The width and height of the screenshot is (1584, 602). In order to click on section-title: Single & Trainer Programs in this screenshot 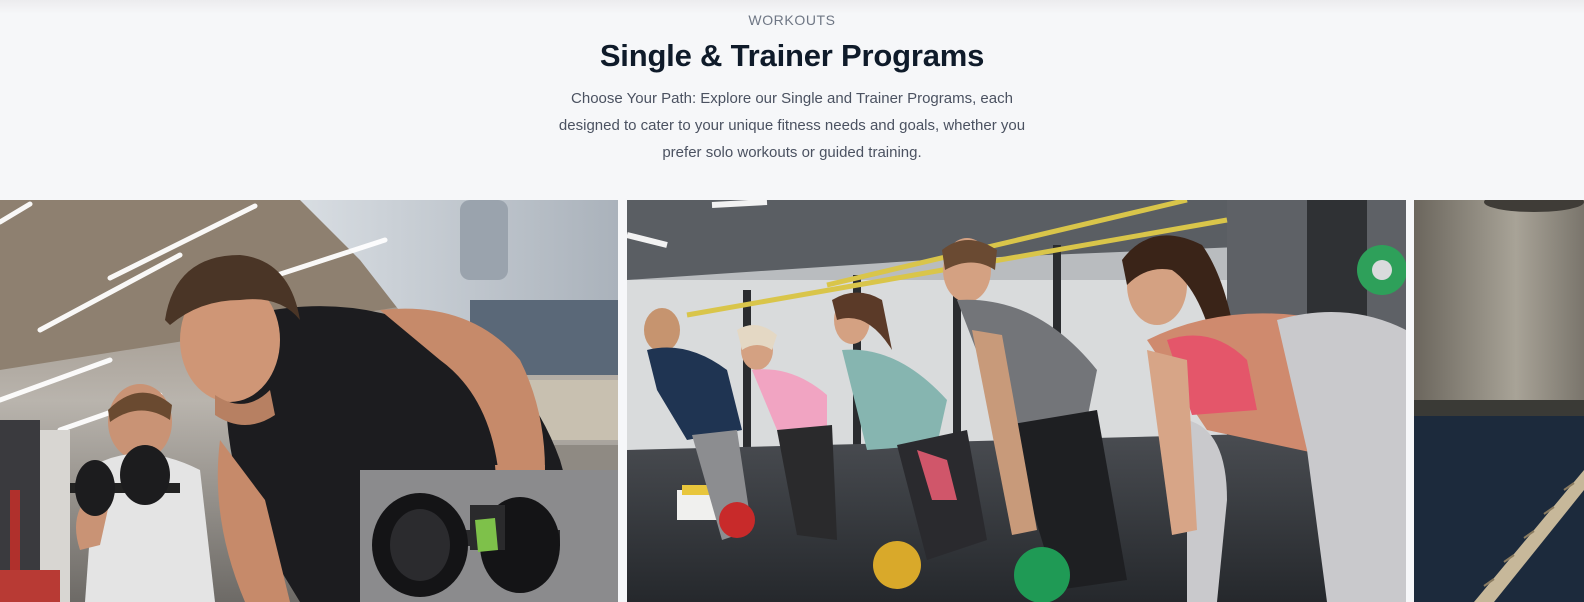, I will do `click(792, 55)`.